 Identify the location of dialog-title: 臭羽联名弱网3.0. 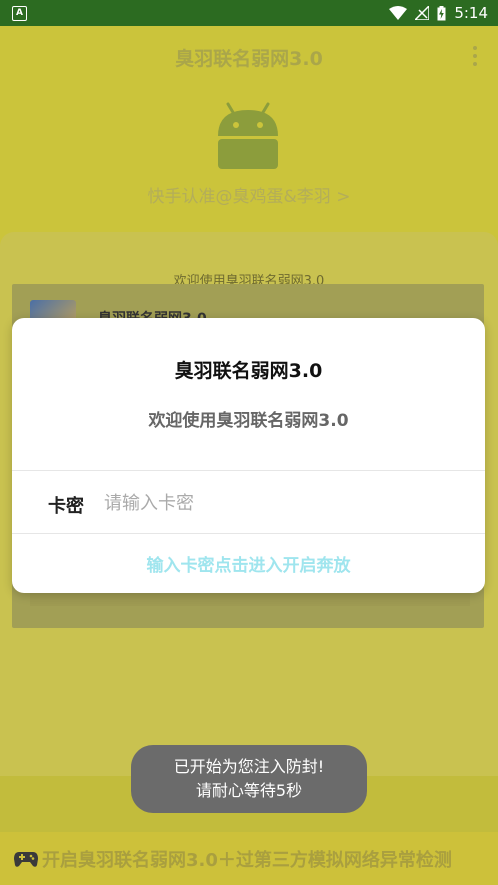
(248, 371).